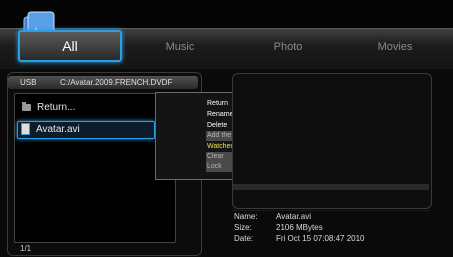  I want to click on date-label: Date:, so click(244, 238).